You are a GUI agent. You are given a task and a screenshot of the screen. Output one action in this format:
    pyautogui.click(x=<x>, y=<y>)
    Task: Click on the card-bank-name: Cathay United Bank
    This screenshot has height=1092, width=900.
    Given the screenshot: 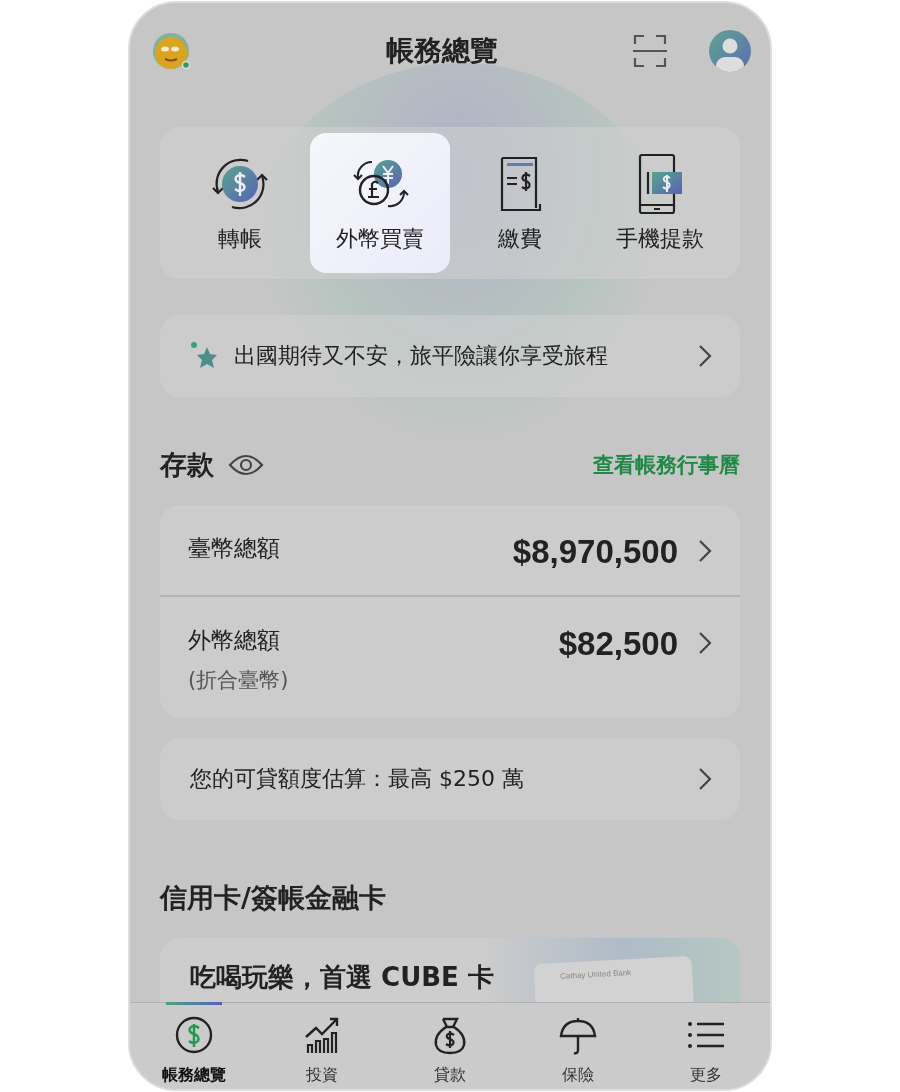 What is the action you would take?
    pyautogui.click(x=595, y=974)
    